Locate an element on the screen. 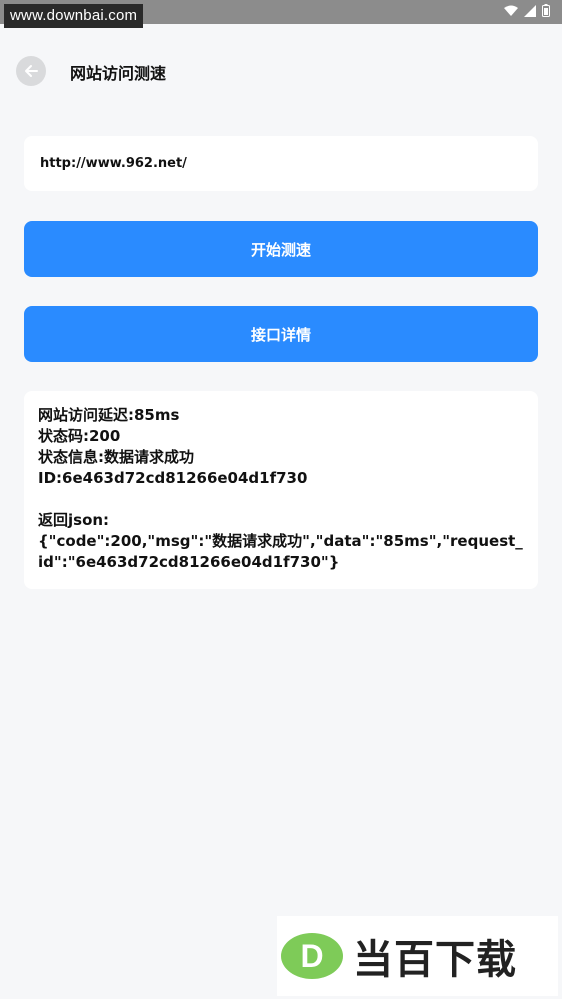  back-button is located at coordinates (31, 71).